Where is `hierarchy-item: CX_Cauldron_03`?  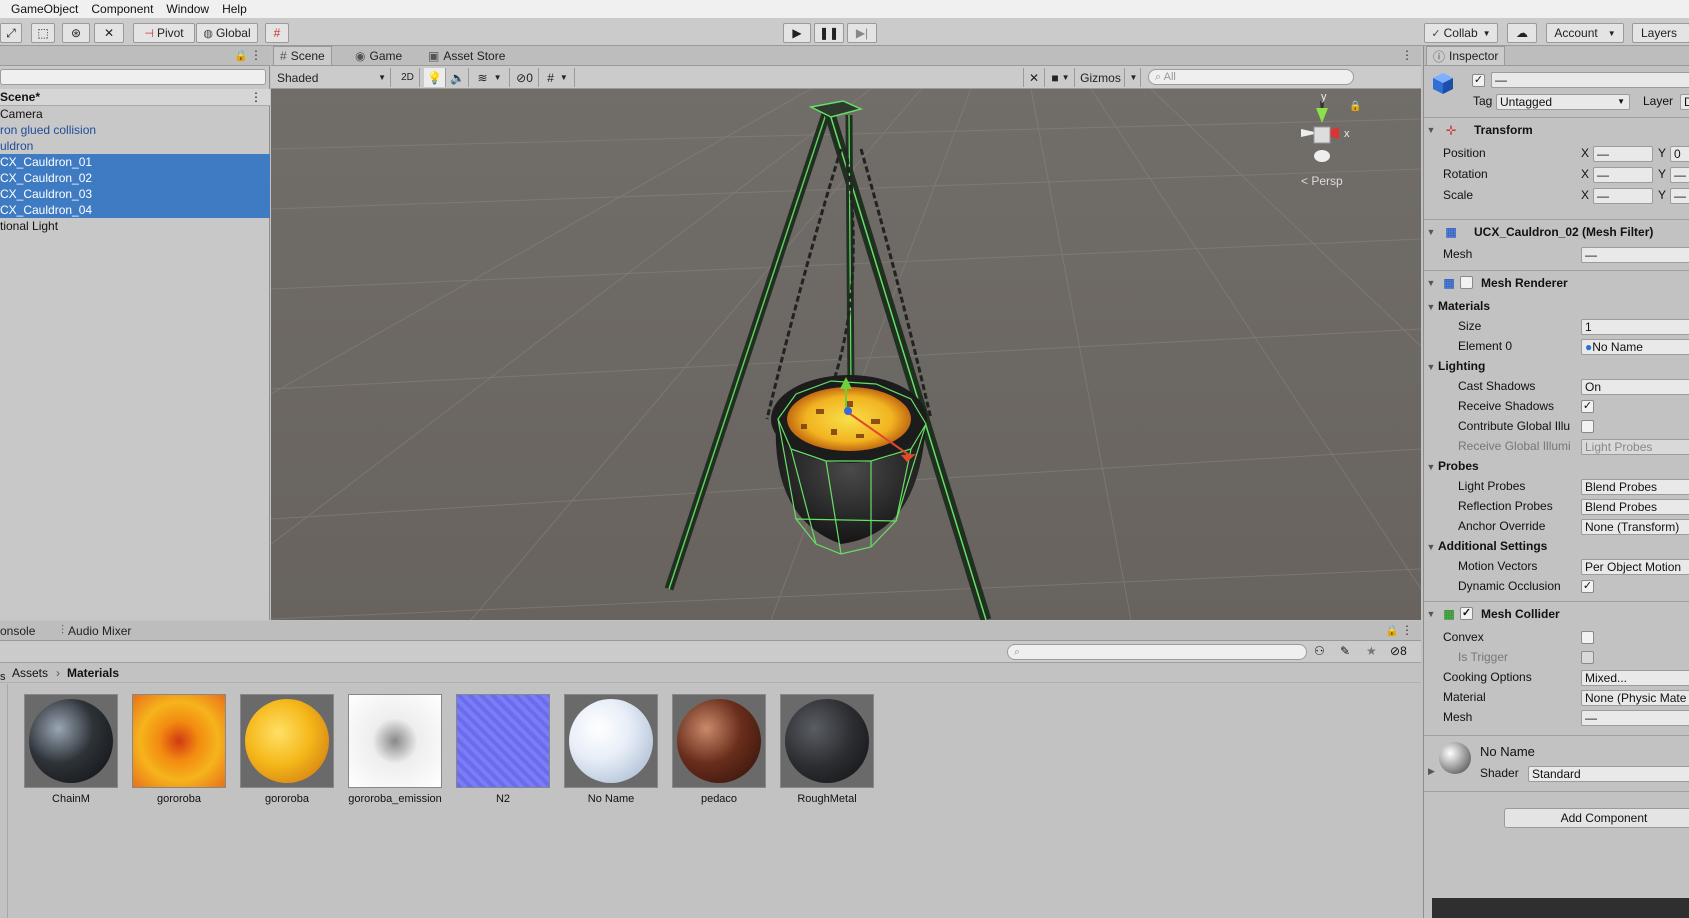
hierarchy-item: CX_Cauldron_03 is located at coordinates (135, 194).